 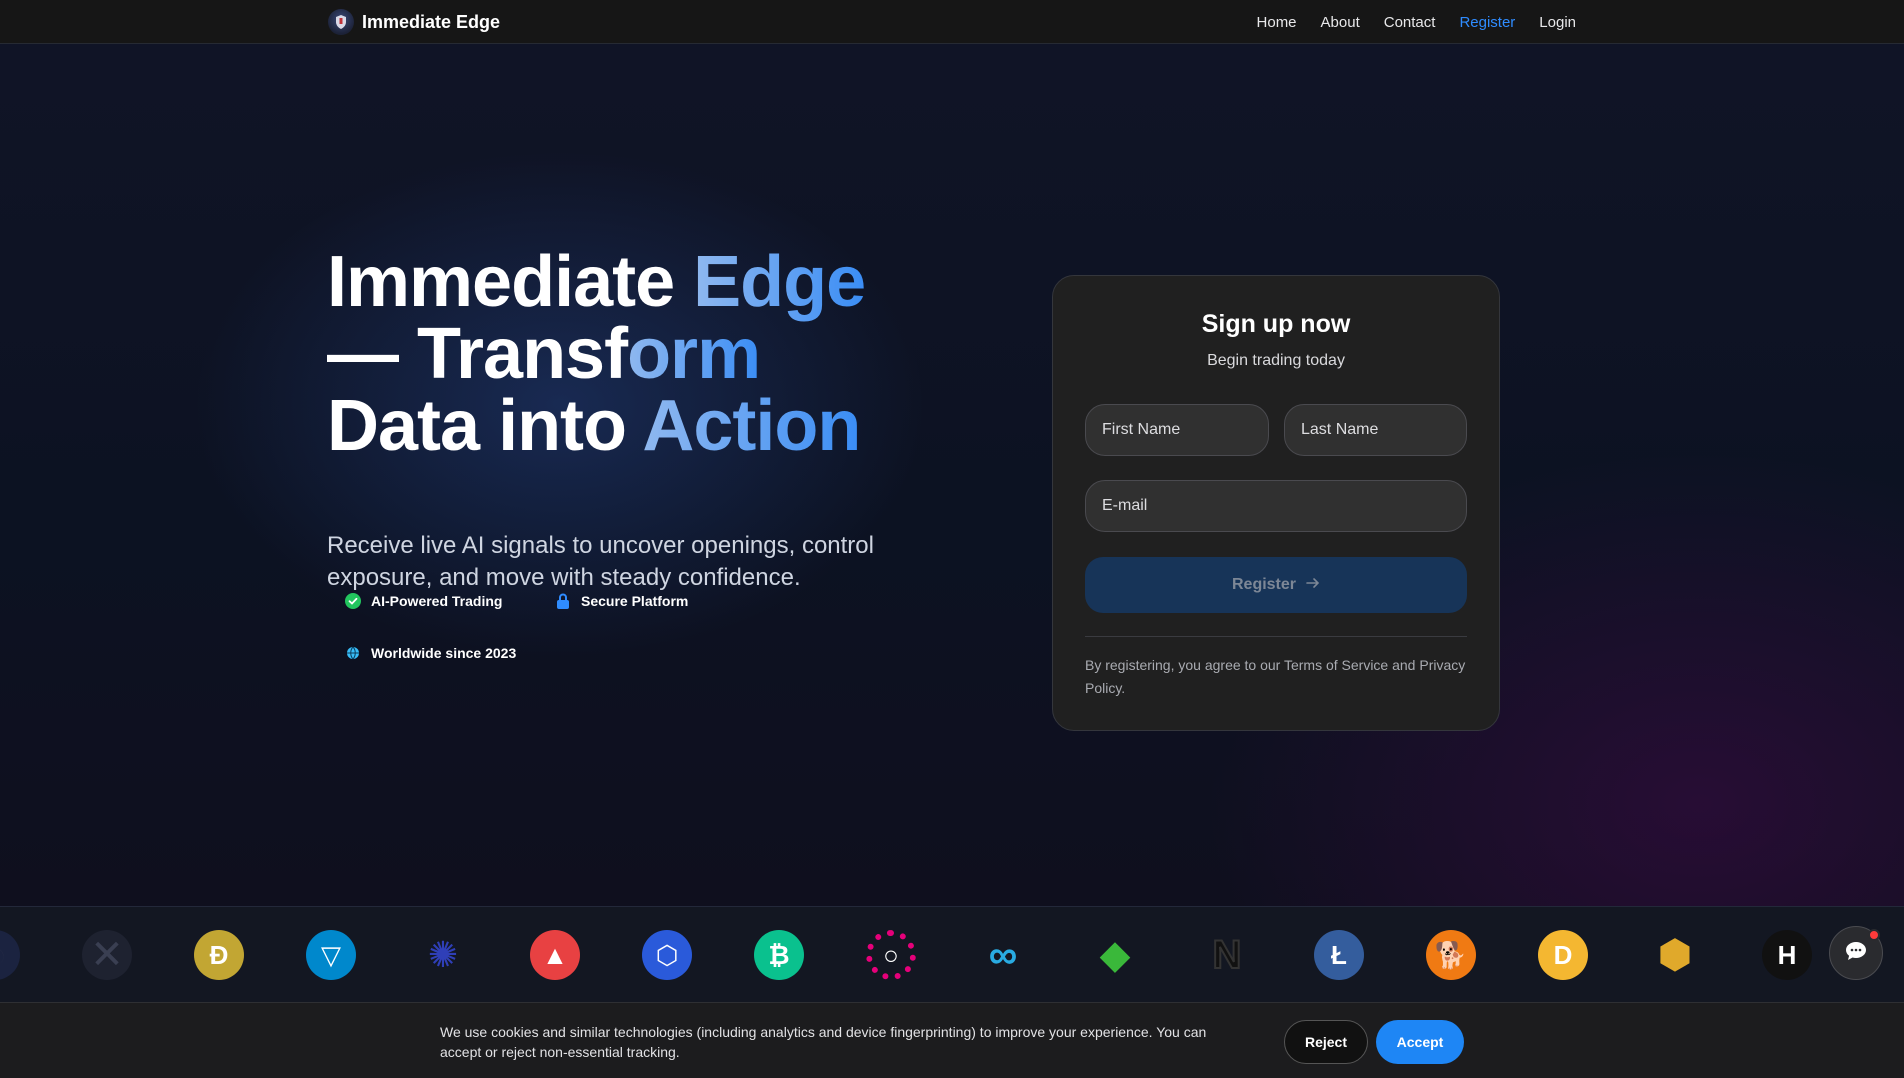 I want to click on email-input, so click(x=1276, y=506).